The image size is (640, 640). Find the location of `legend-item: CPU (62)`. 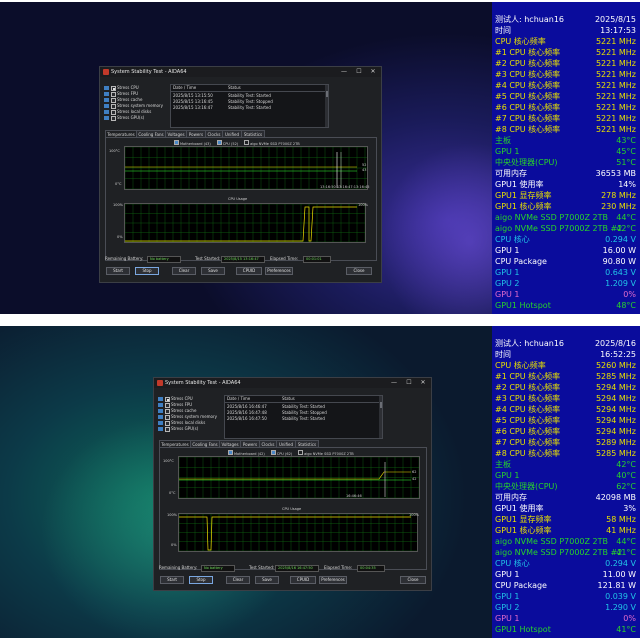

legend-item: CPU (62) is located at coordinates (281, 453).